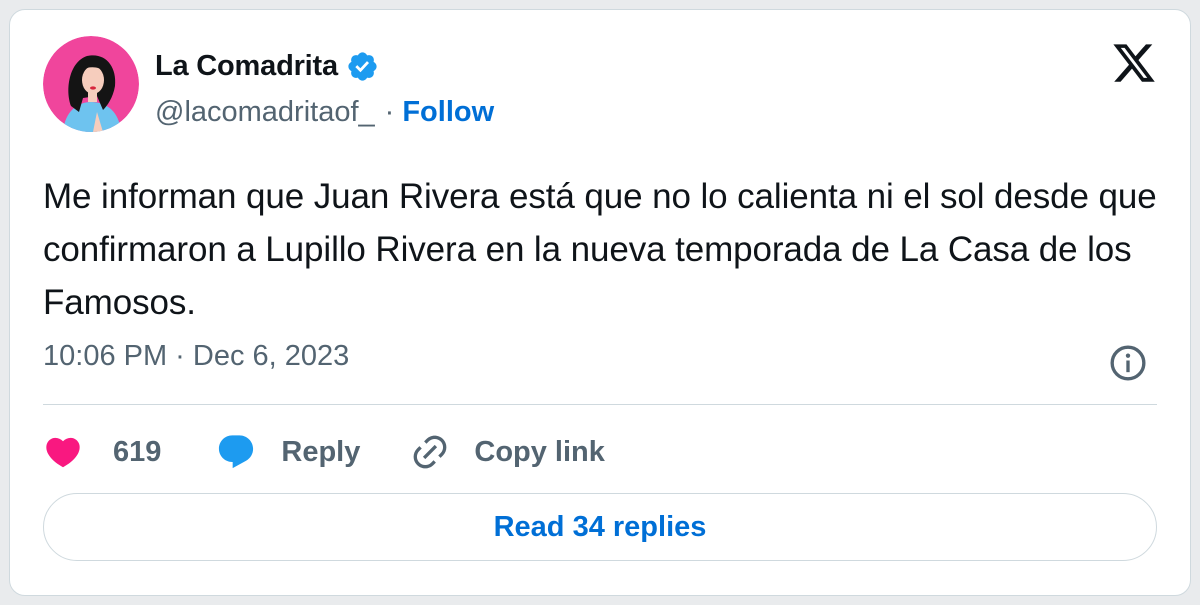 Image resolution: width=1200 pixels, height=605 pixels. Describe the element at coordinates (63, 452) in the screenshot. I see `heart-icon` at that location.